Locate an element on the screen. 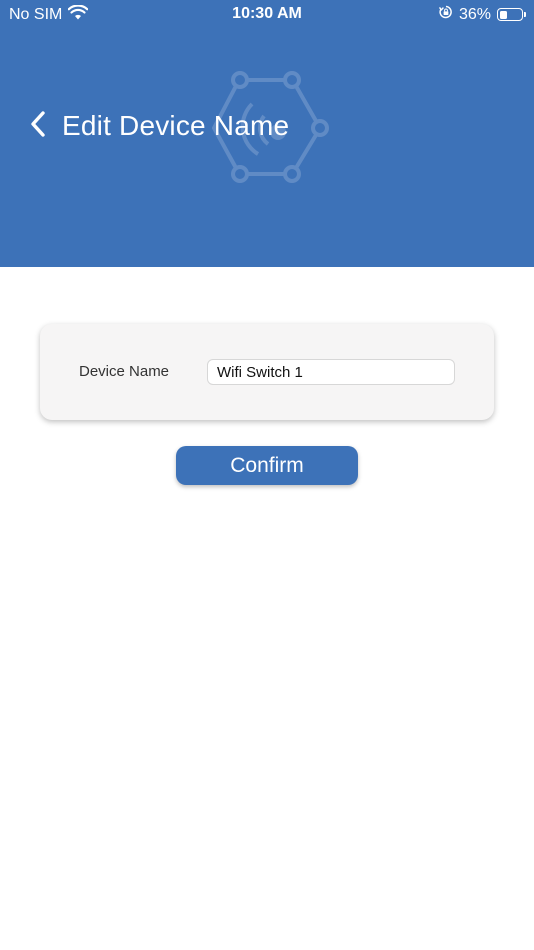 Image resolution: width=534 pixels, height=950 pixels. status-right: 36% is located at coordinates (482, 14).